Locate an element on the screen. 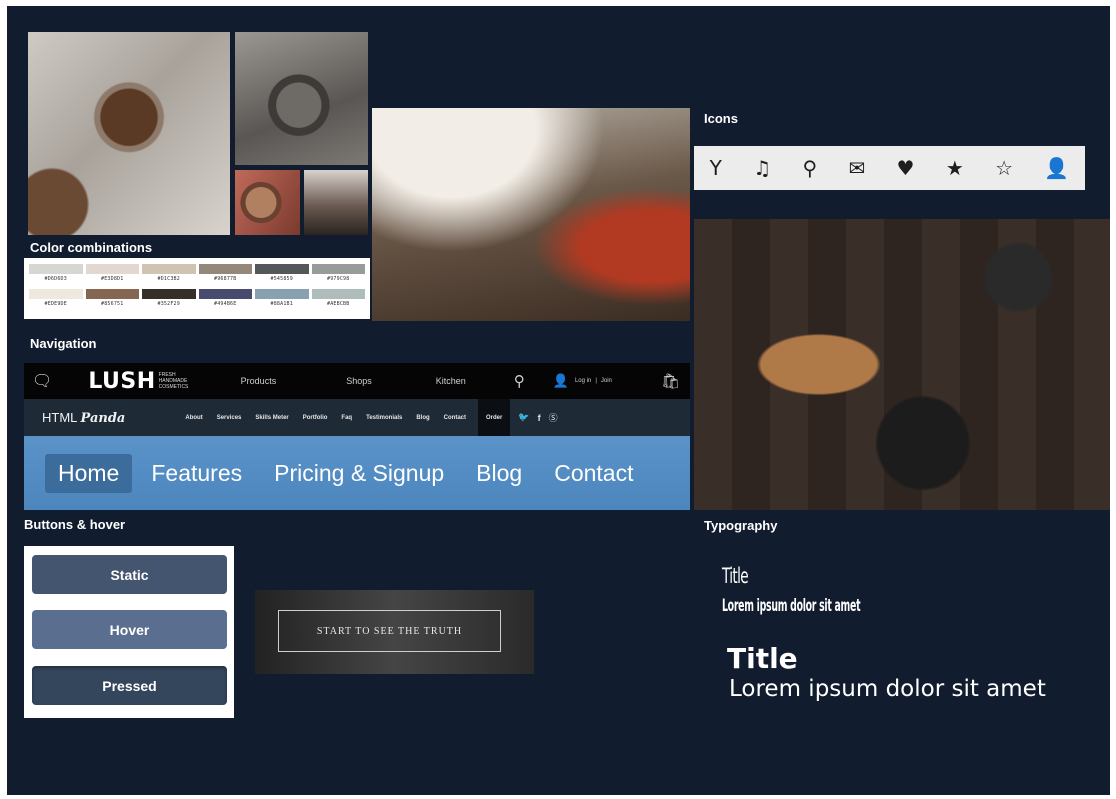 The width and height of the screenshot is (1116, 799). panda-nav-item: Contact is located at coordinates (455, 418).